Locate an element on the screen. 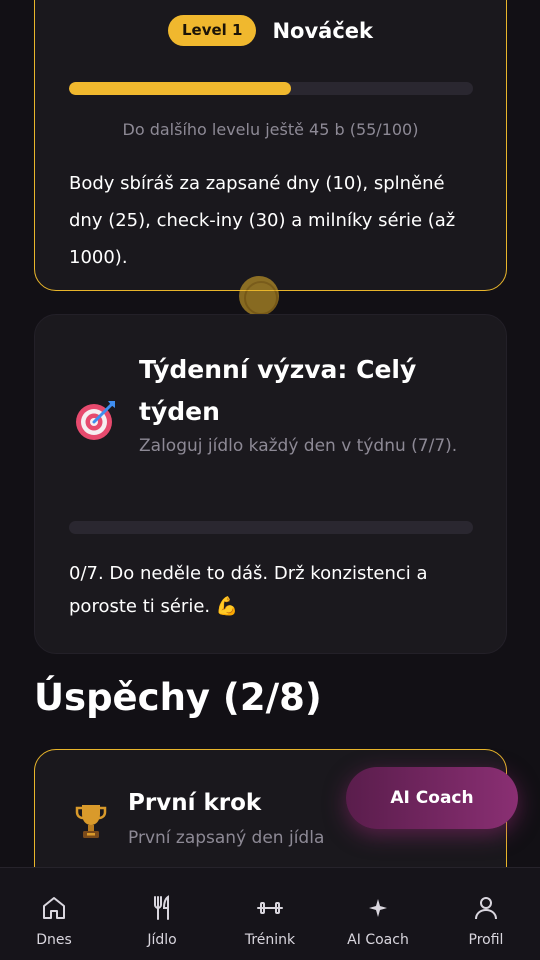 This screenshot has height=960, width=540. nav-label: Jídlo is located at coordinates (162, 940).